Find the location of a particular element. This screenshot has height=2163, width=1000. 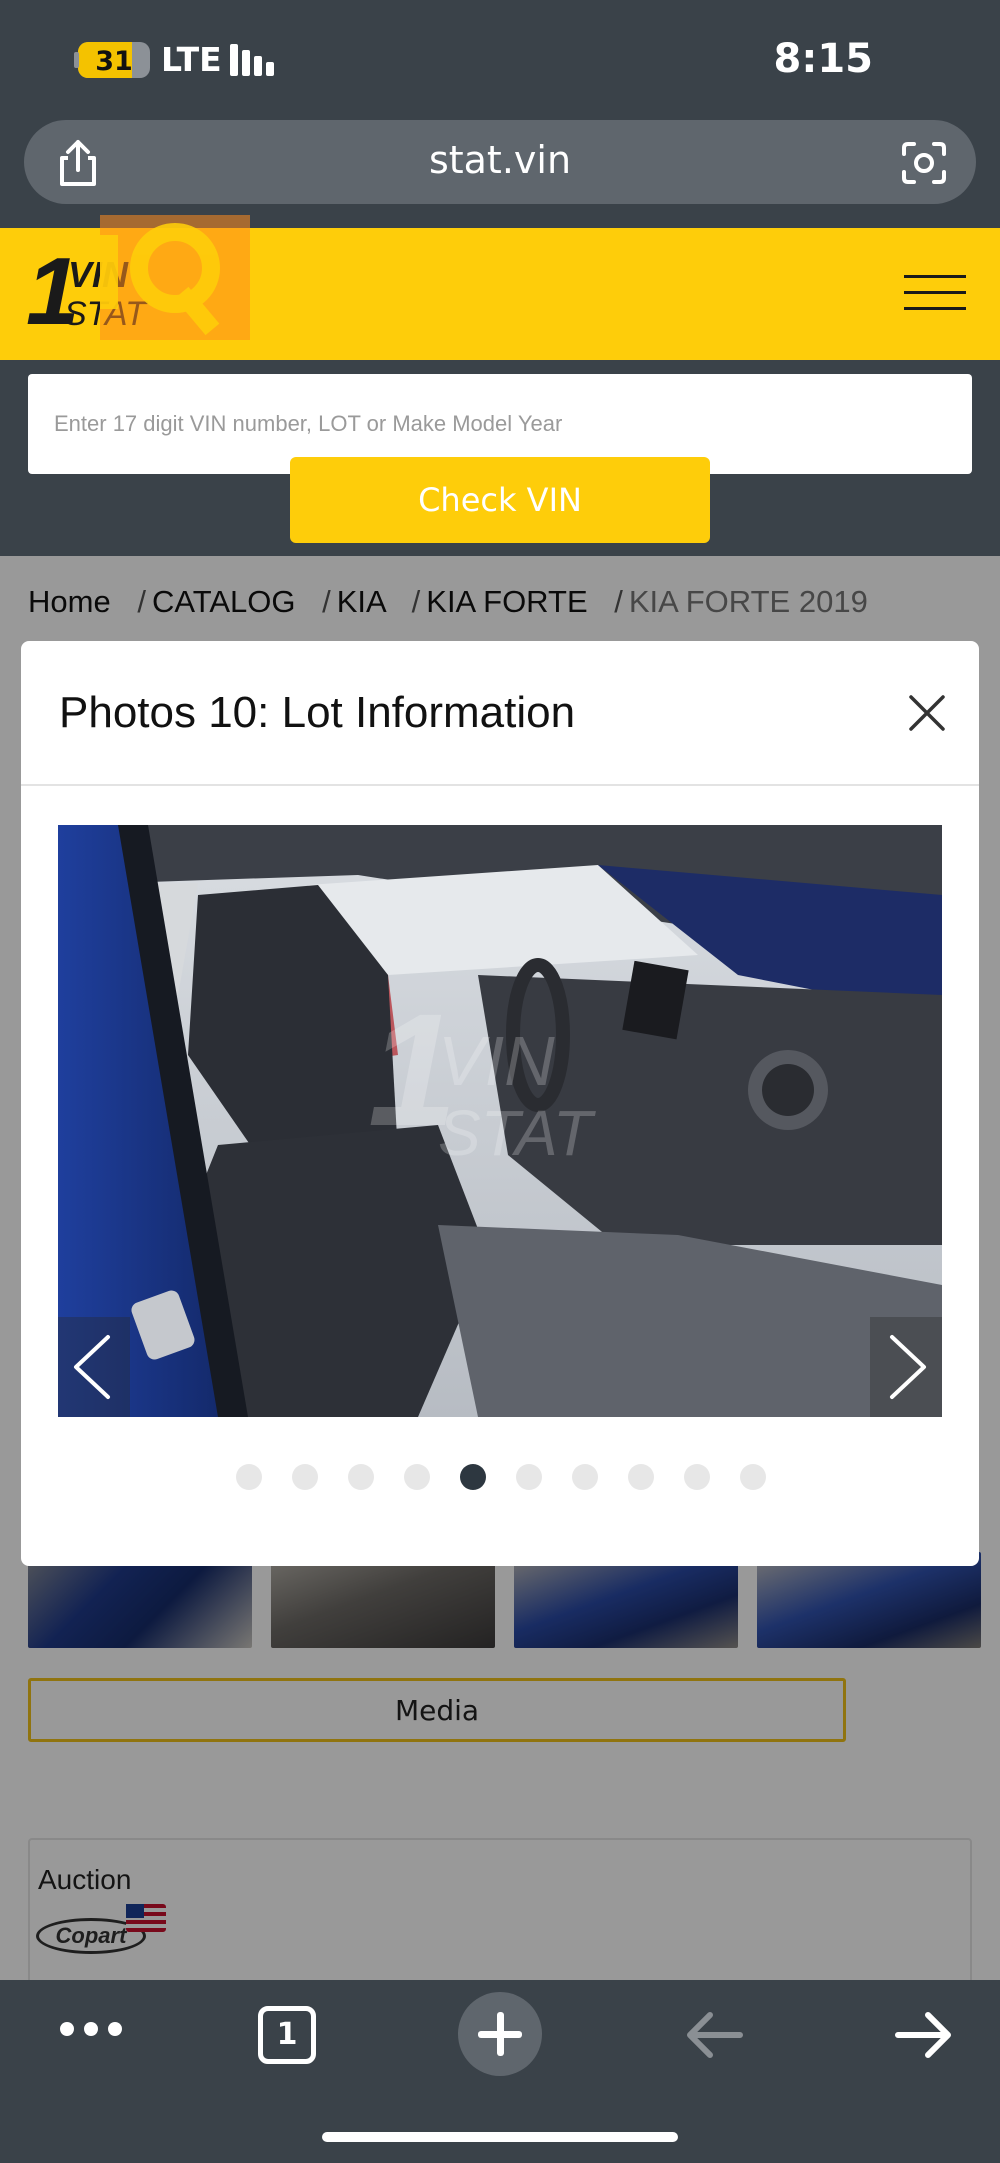

previous-photo-button is located at coordinates (94, 1367).